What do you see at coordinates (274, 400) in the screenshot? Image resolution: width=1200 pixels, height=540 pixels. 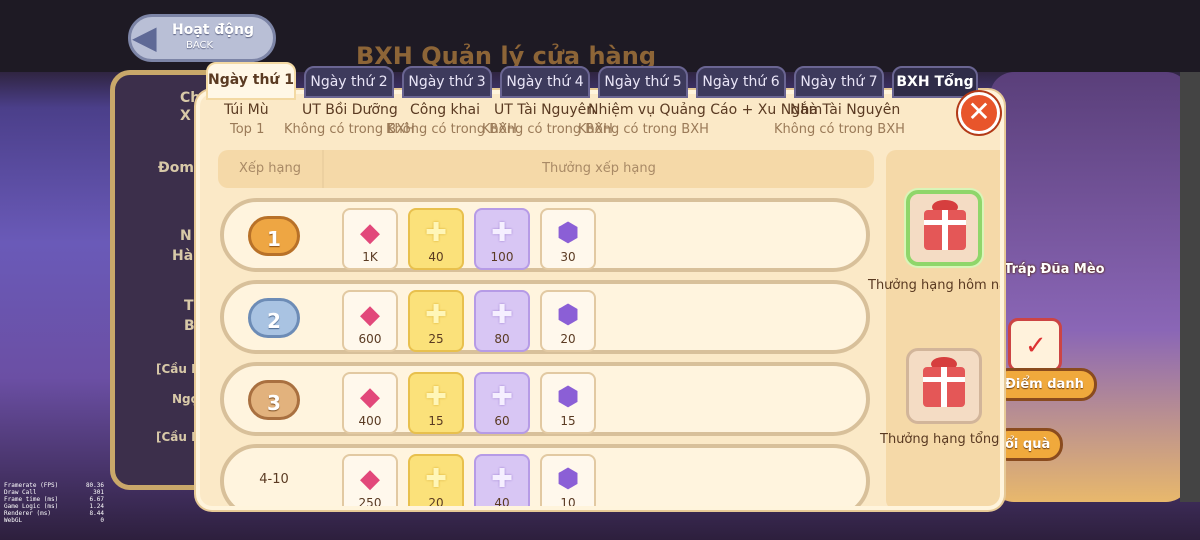 I see `rank-3-badge-icon: 3` at bounding box center [274, 400].